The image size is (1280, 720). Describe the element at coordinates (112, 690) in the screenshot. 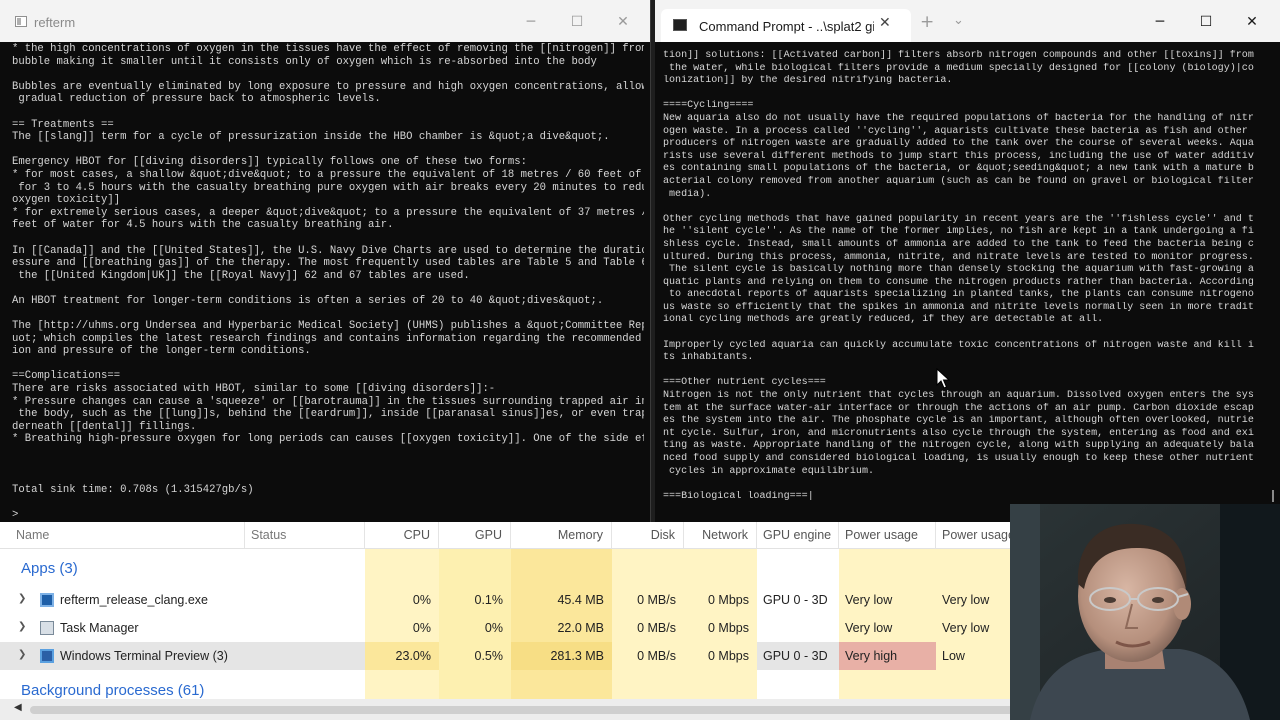

I see `background-processes-group-header: Background processes (61)` at that location.